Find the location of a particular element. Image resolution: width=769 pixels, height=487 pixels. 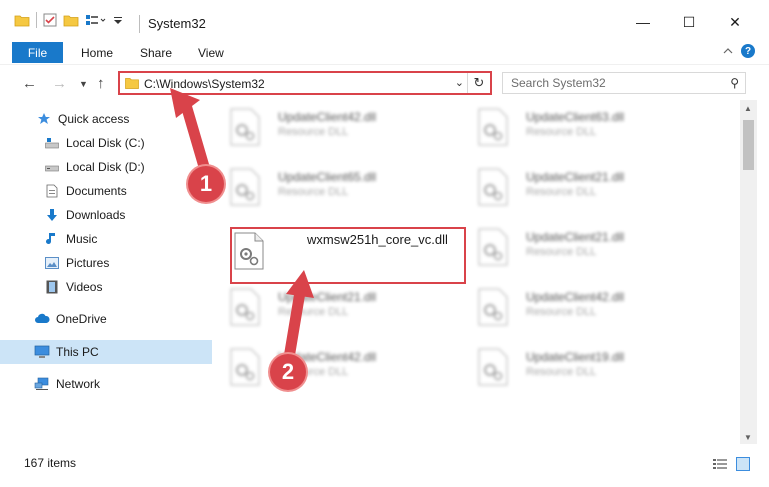

address-path: C:\Windows\System32 is located at coordinates (204, 84).